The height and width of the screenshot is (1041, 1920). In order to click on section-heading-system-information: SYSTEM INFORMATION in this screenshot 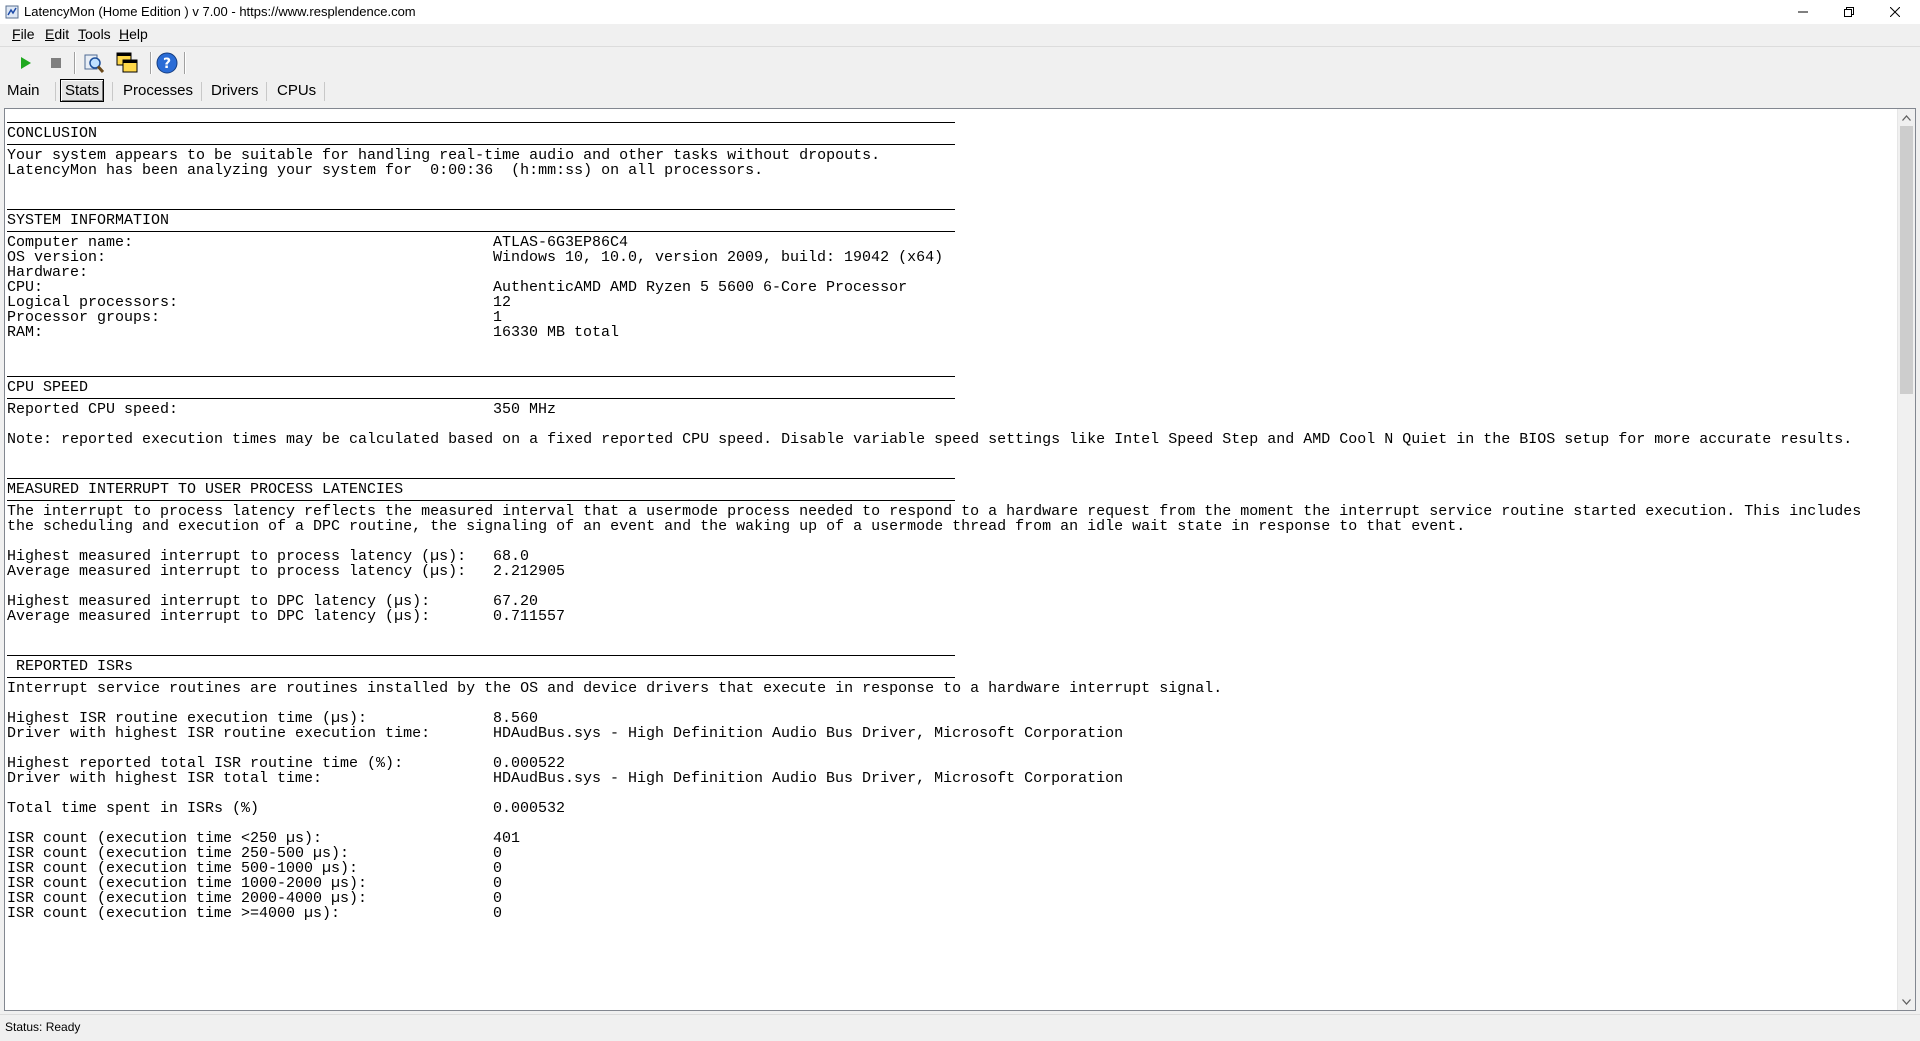, I will do `click(88, 220)`.